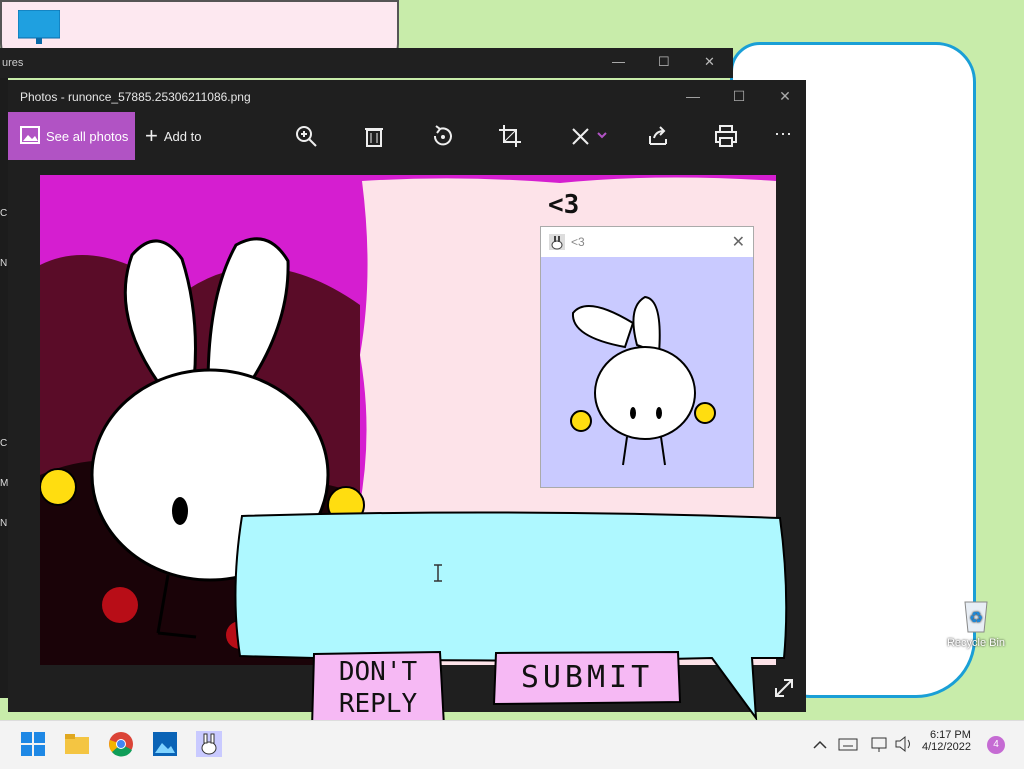  I want to click on taskbar: 6:17 PM 4/12/2022 4, so click(512, 744).